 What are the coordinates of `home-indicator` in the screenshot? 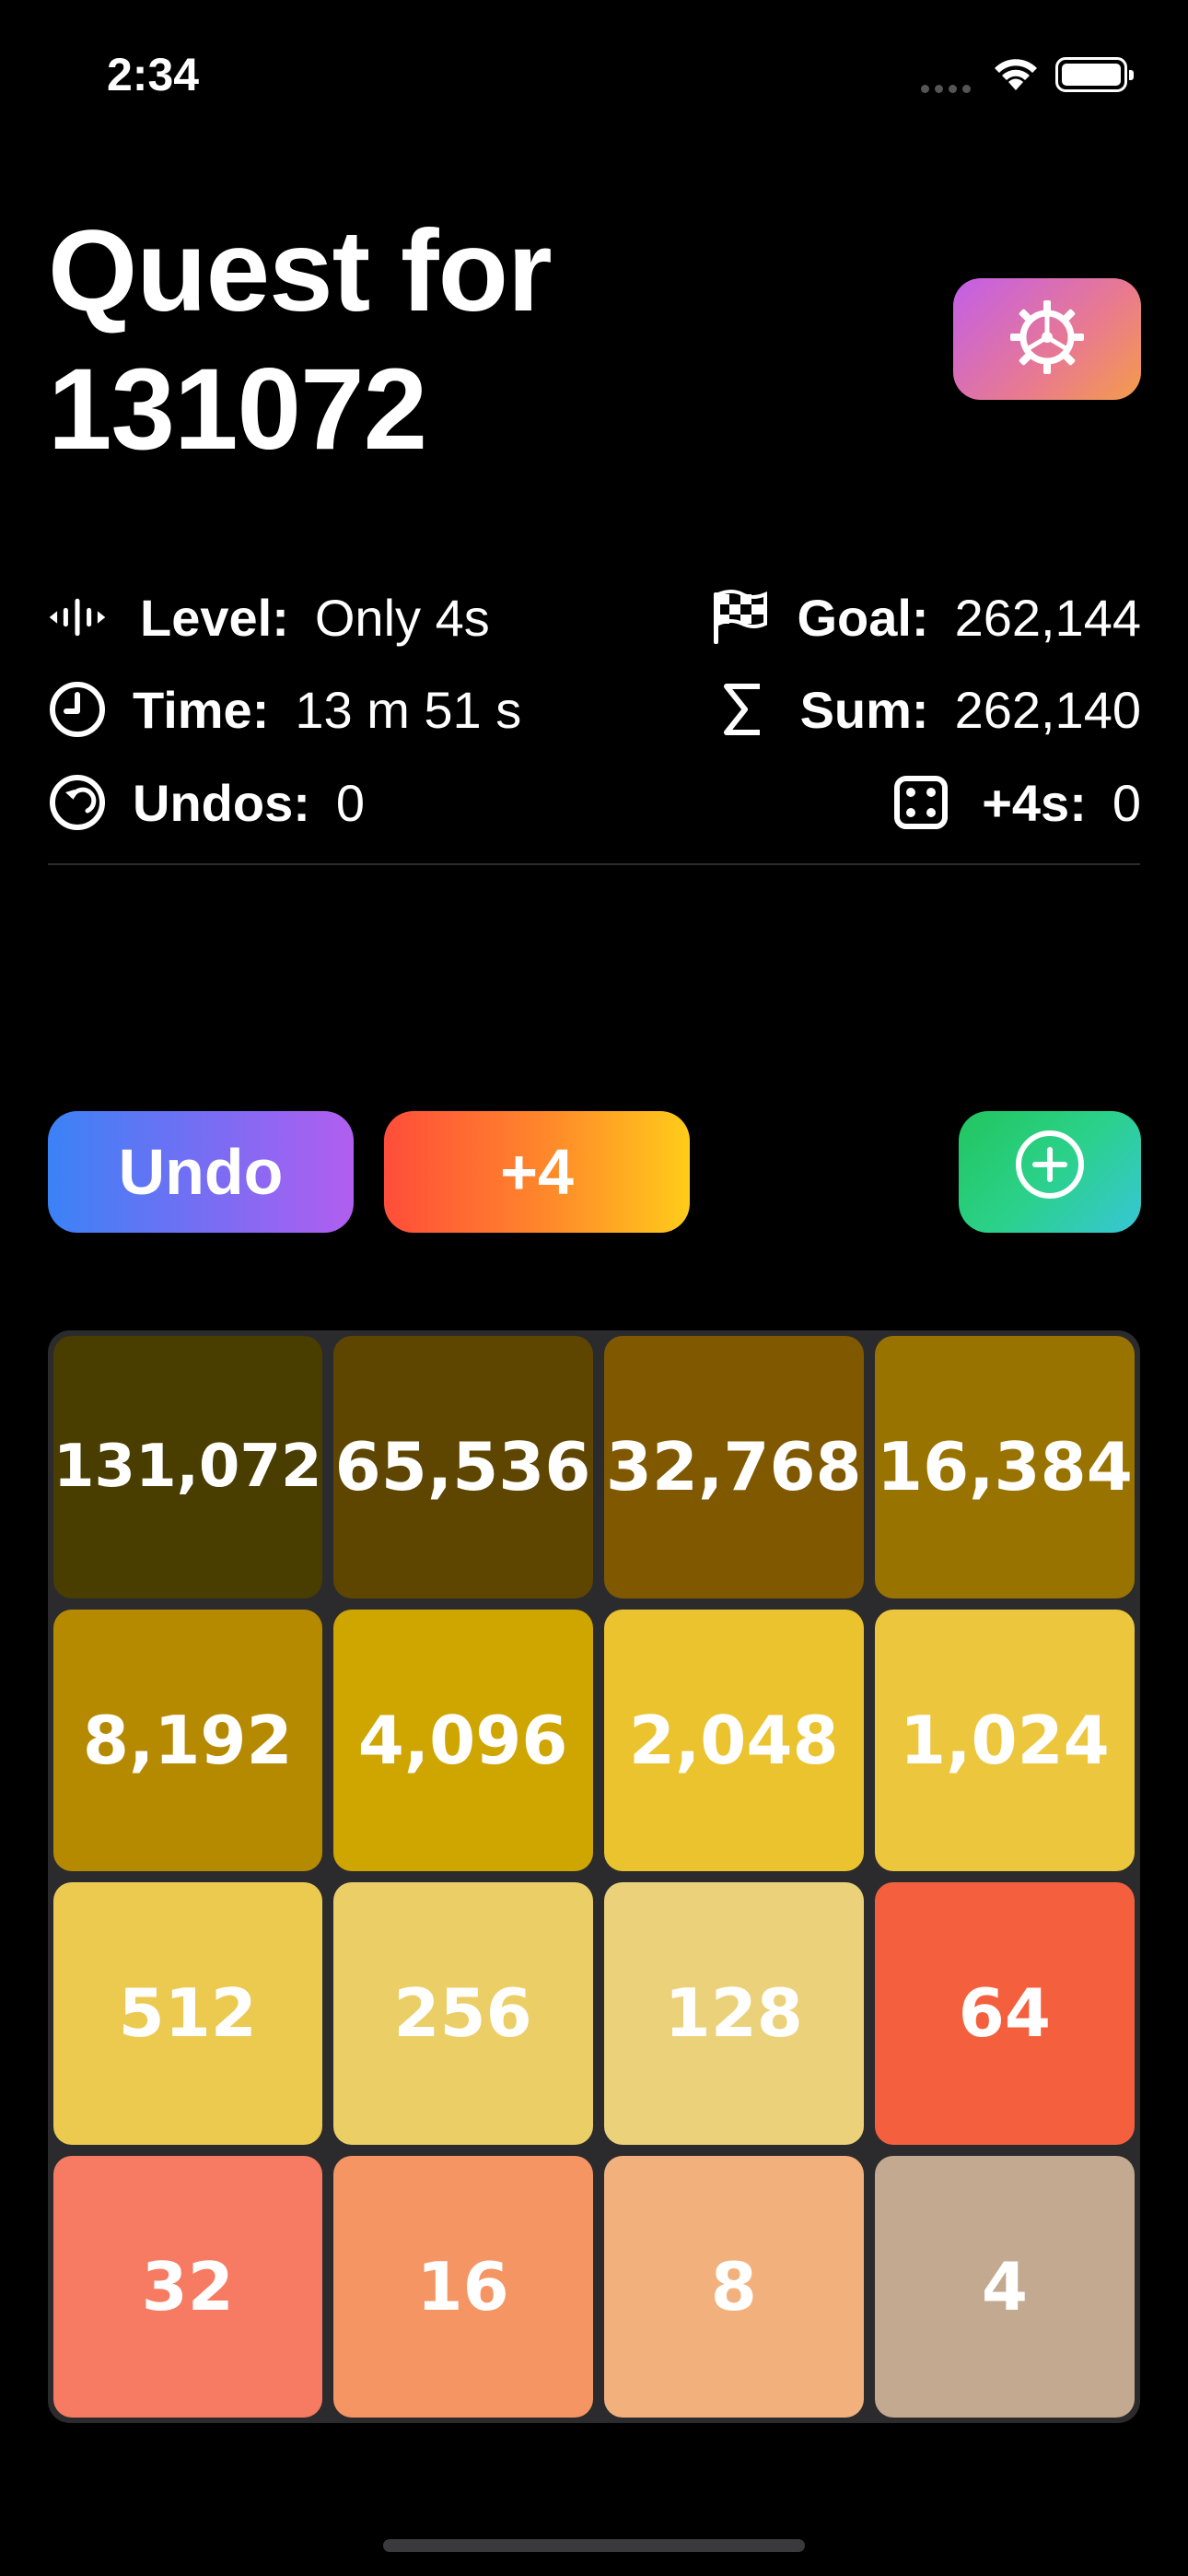 It's located at (594, 2545).